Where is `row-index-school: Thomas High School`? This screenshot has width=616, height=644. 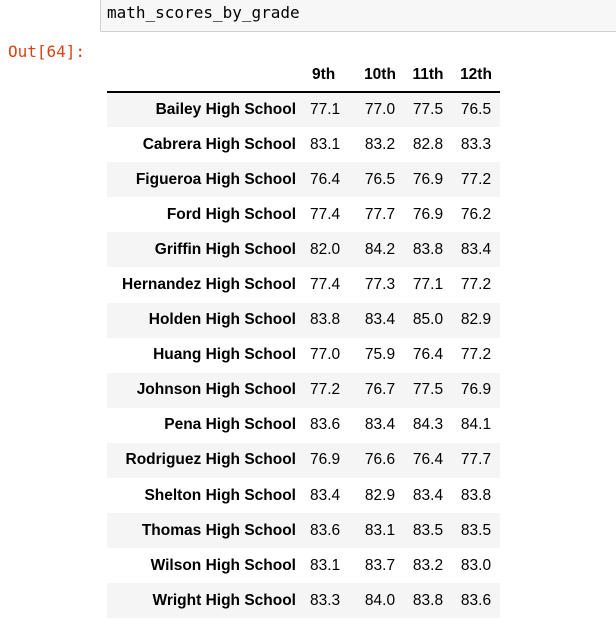
row-index-school: Thomas High School is located at coordinates (218, 530).